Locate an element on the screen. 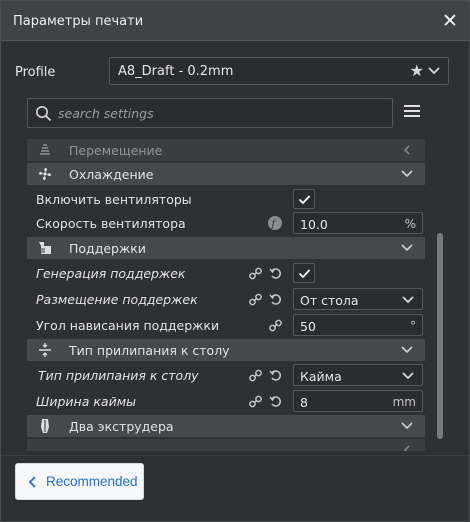 The image size is (470, 522). category-dual-extrusion: Два экструдера is located at coordinates (226, 426).